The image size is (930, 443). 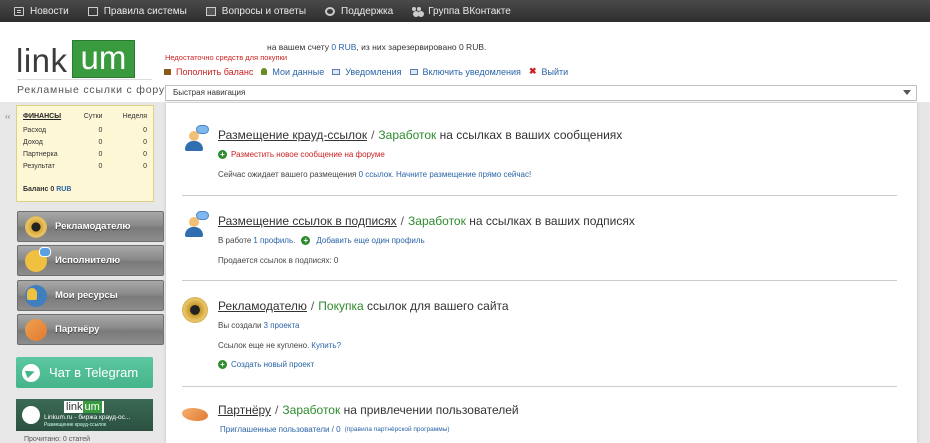 I want to click on buy-link: Купить?, so click(x=326, y=345).